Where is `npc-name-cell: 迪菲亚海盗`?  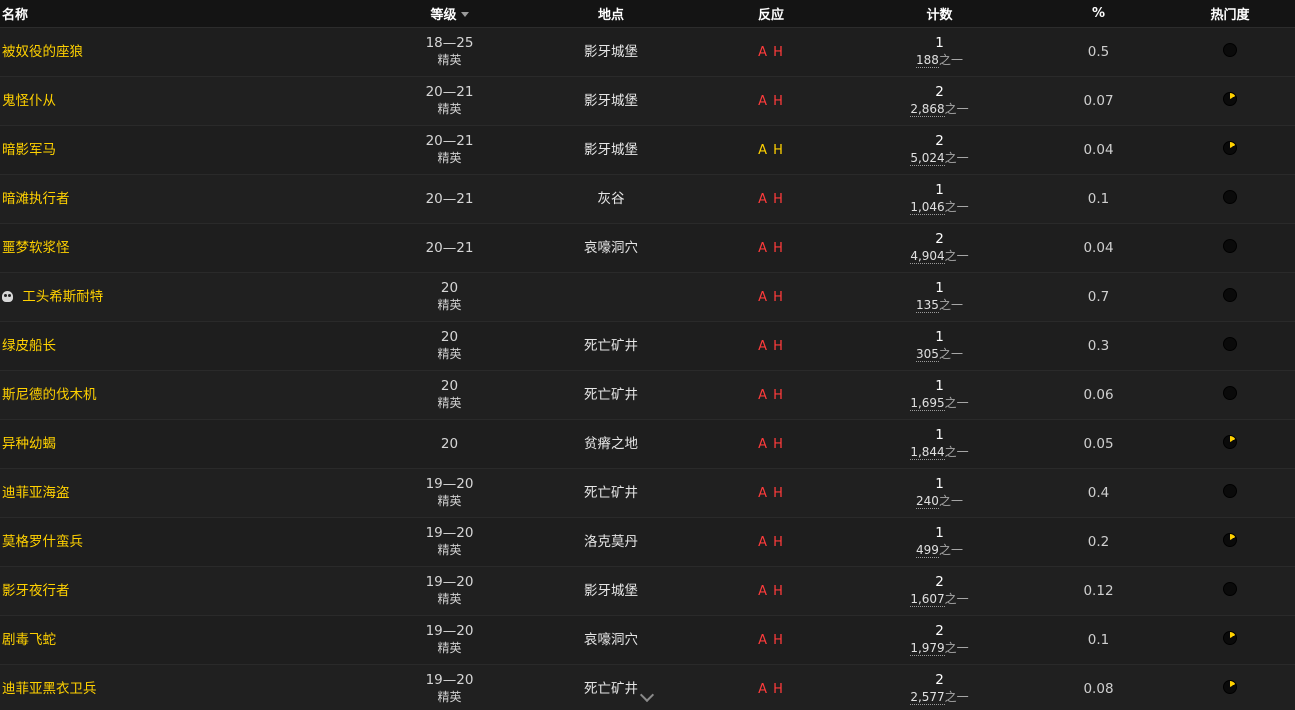 npc-name-cell: 迪菲亚海盗 is located at coordinates (173, 493).